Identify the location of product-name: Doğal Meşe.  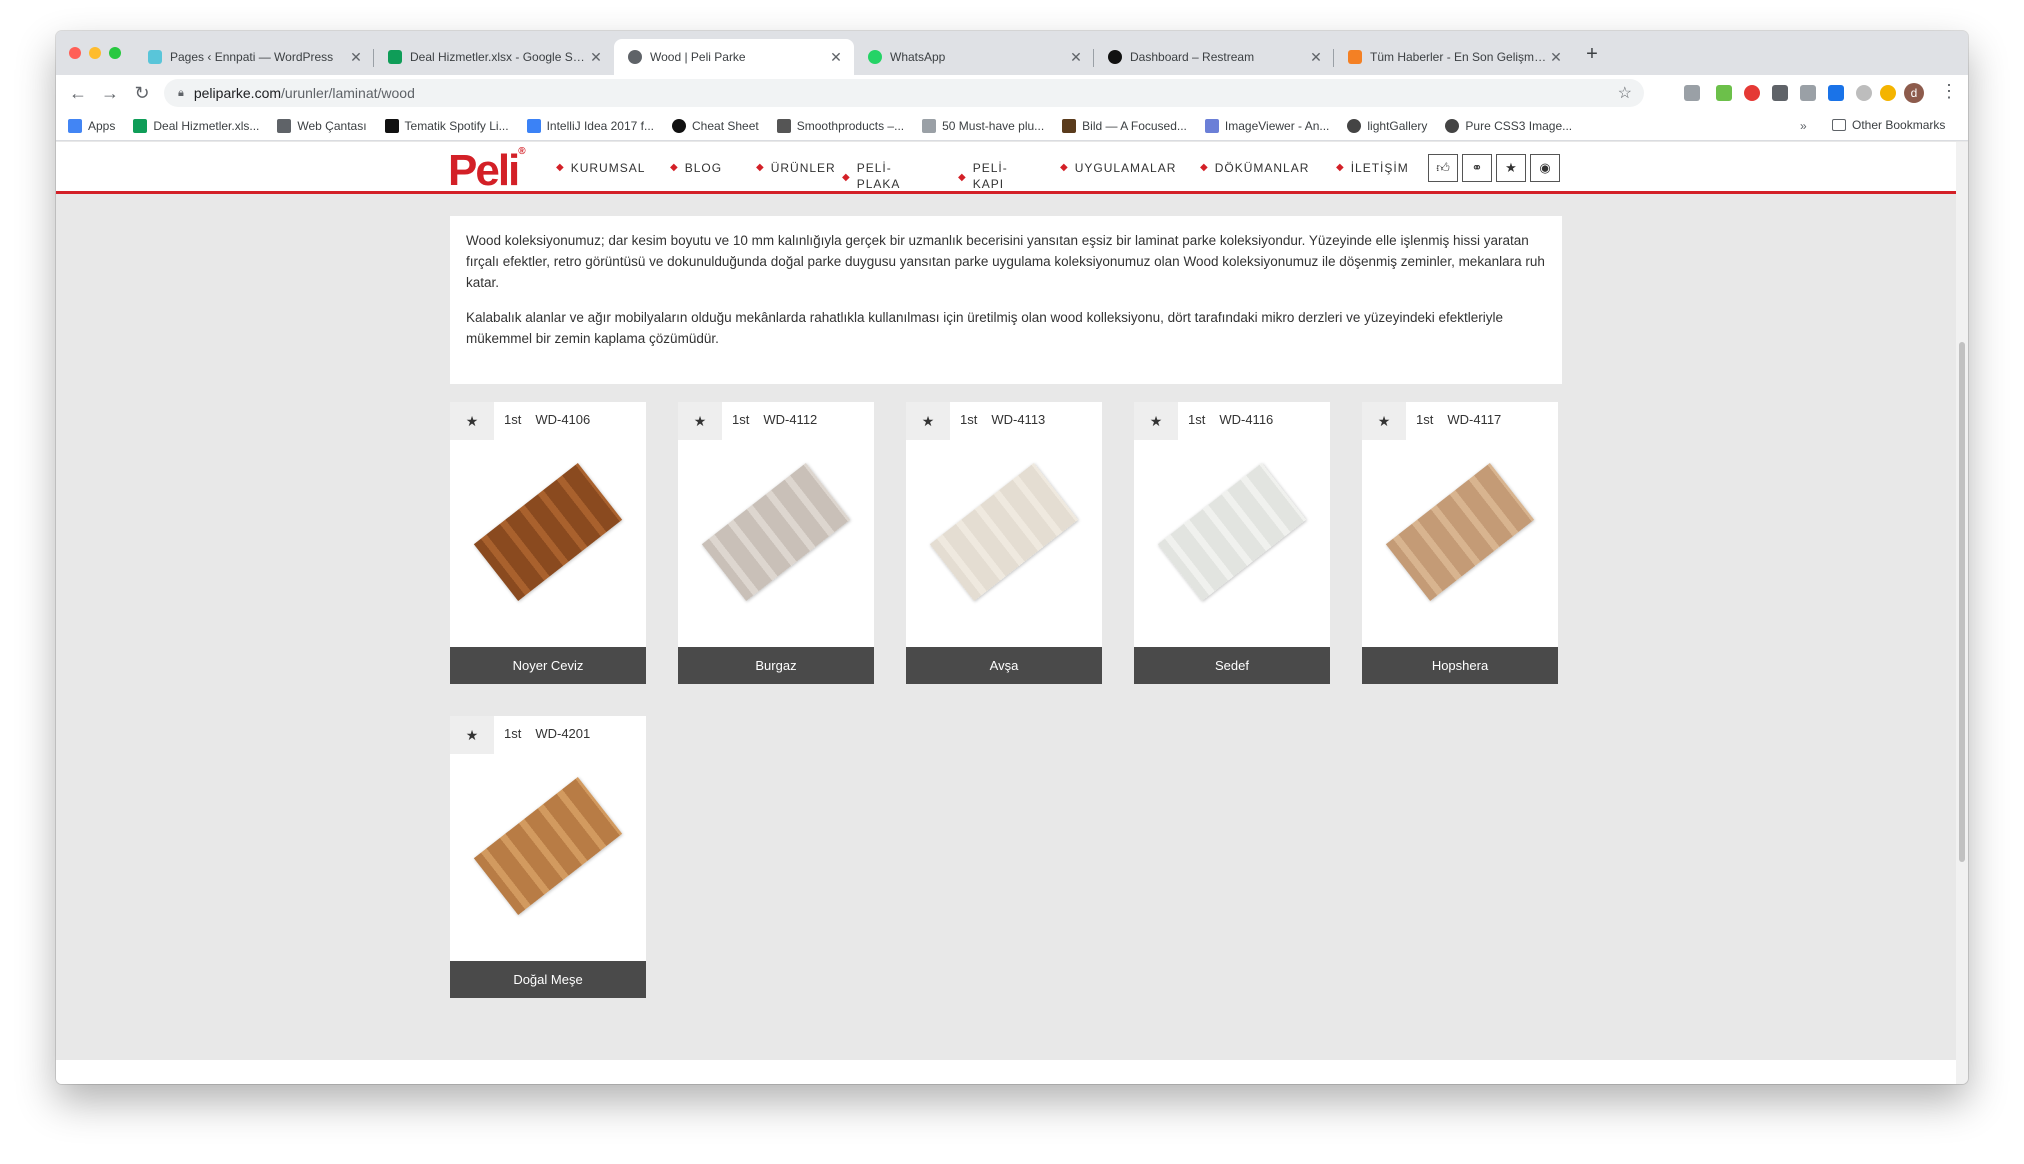
(548, 979).